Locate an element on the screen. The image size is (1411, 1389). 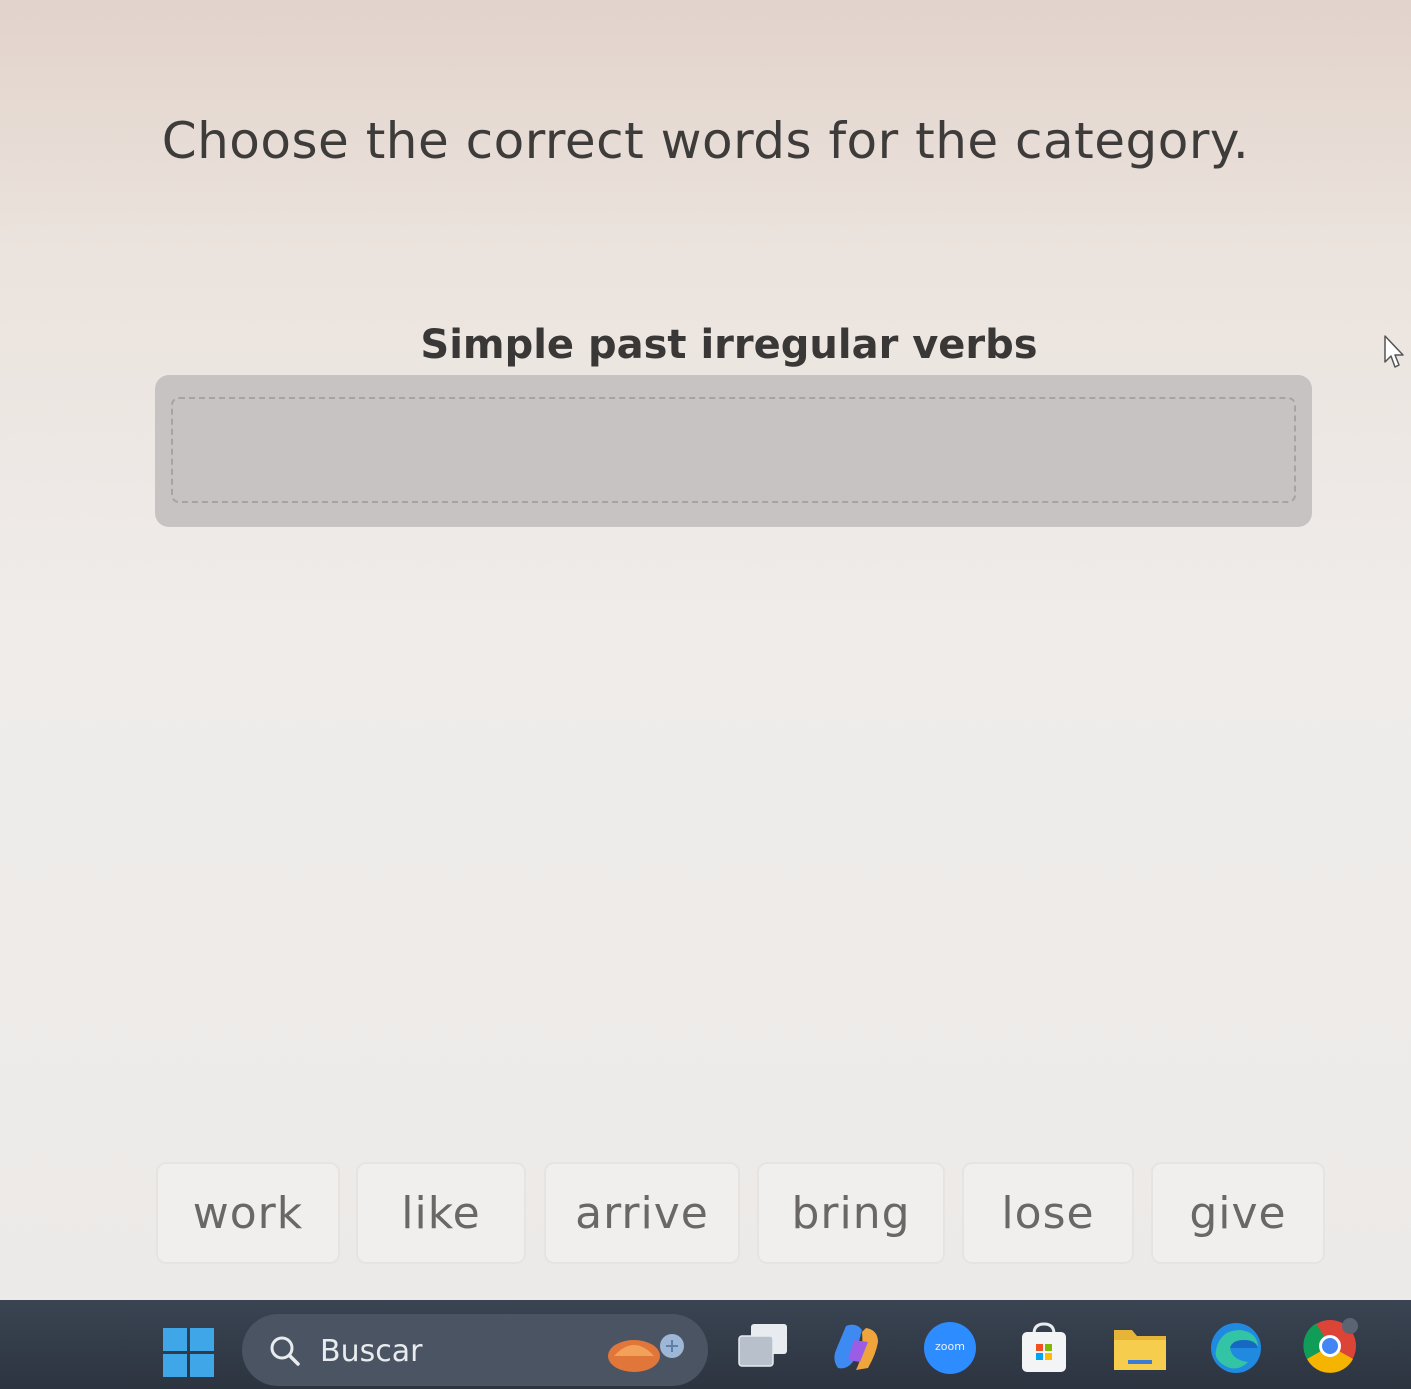
word-card-like: like is located at coordinates (441, 1213).